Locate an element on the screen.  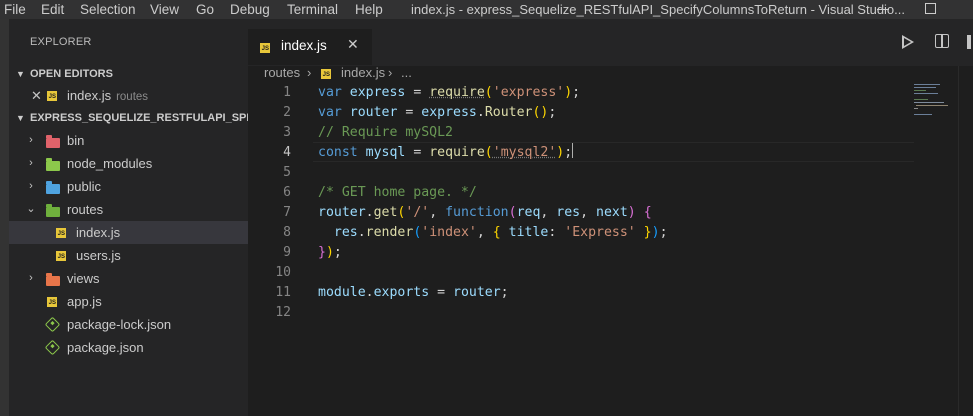
open-editor-folder: routes is located at coordinates (132, 97).